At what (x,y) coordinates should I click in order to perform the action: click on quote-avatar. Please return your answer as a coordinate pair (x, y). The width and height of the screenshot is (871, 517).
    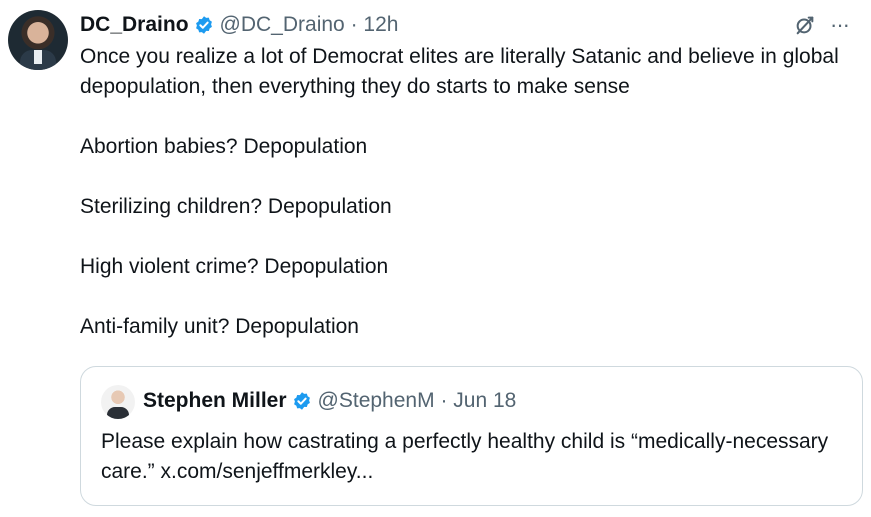
    Looking at the image, I should click on (118, 402).